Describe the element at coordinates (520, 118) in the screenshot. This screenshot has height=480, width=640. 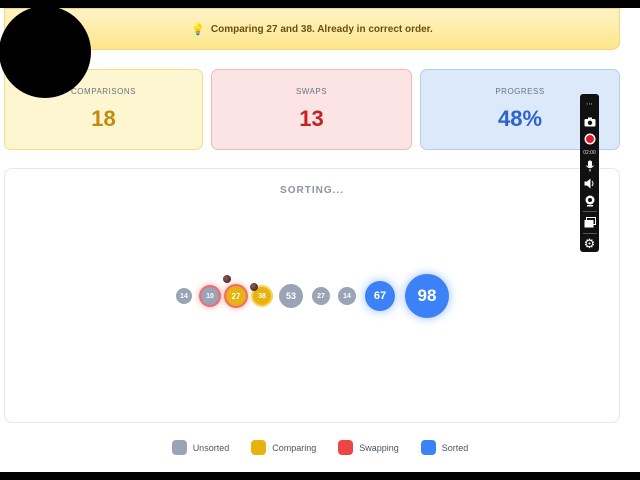
I see `progress-value: 48%` at that location.